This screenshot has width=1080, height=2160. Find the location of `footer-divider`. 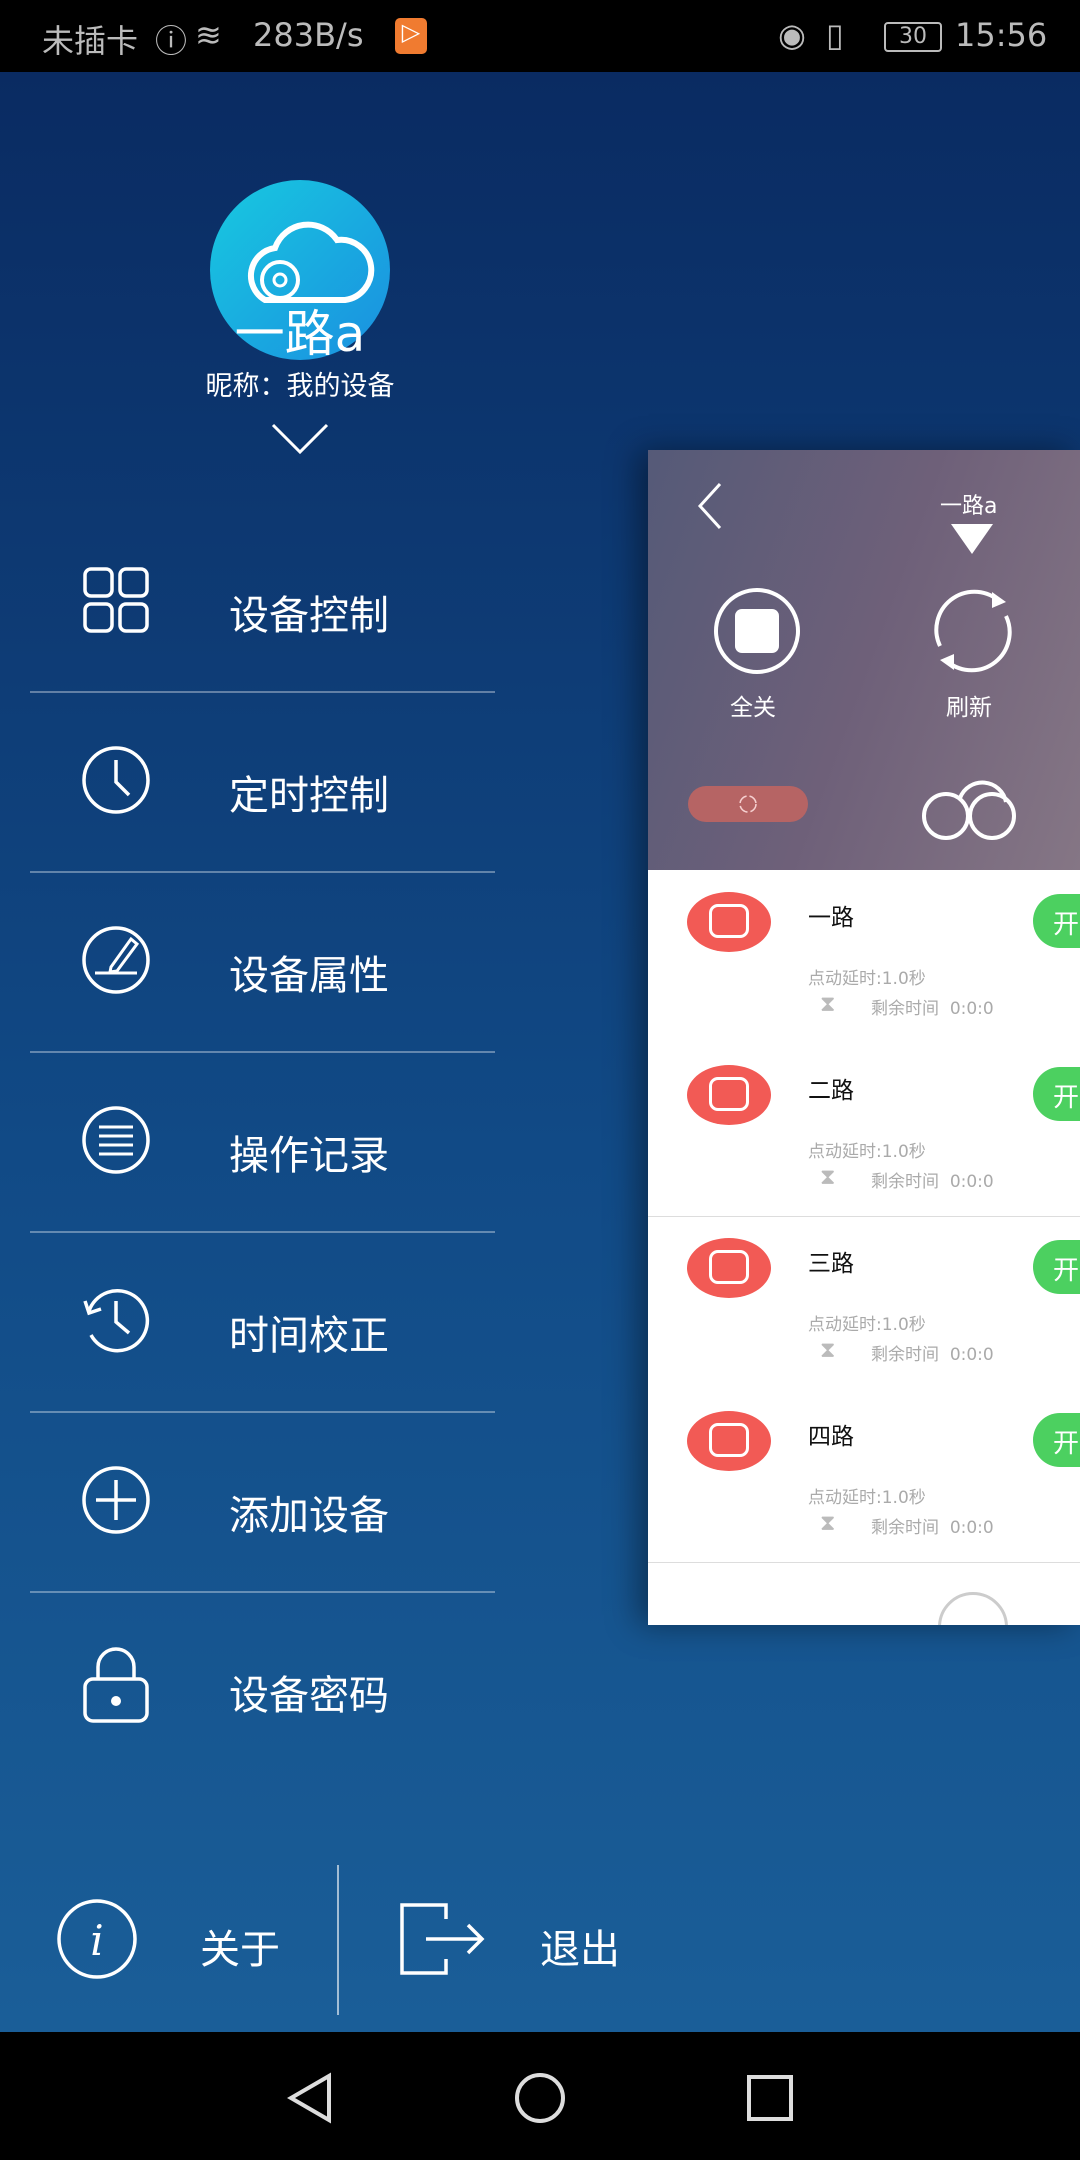

footer-divider is located at coordinates (338, 1940).